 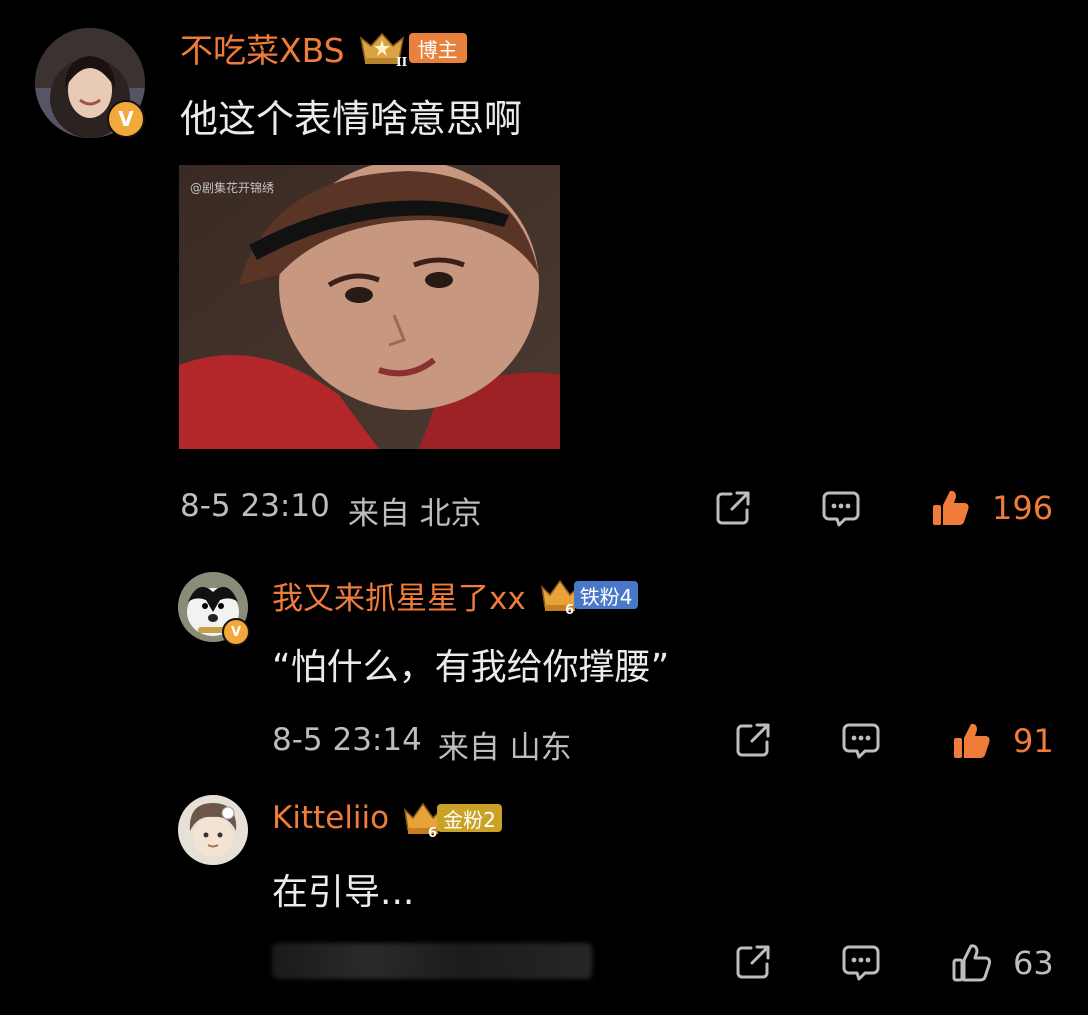 What do you see at coordinates (1033, 741) in the screenshot?
I see `like-count: 91` at bounding box center [1033, 741].